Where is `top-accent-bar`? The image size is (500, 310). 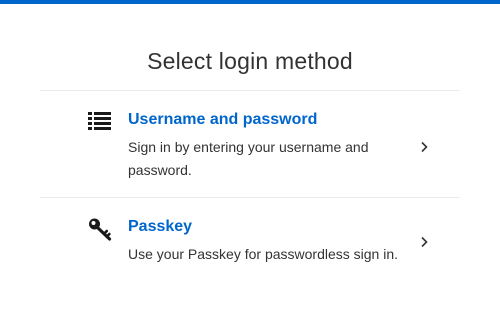 top-accent-bar is located at coordinates (250, 2).